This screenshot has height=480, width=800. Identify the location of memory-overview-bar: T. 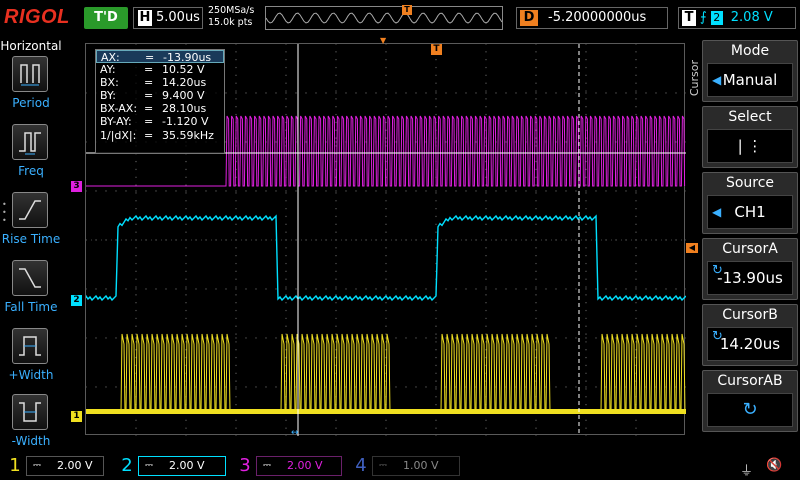
(384, 17).